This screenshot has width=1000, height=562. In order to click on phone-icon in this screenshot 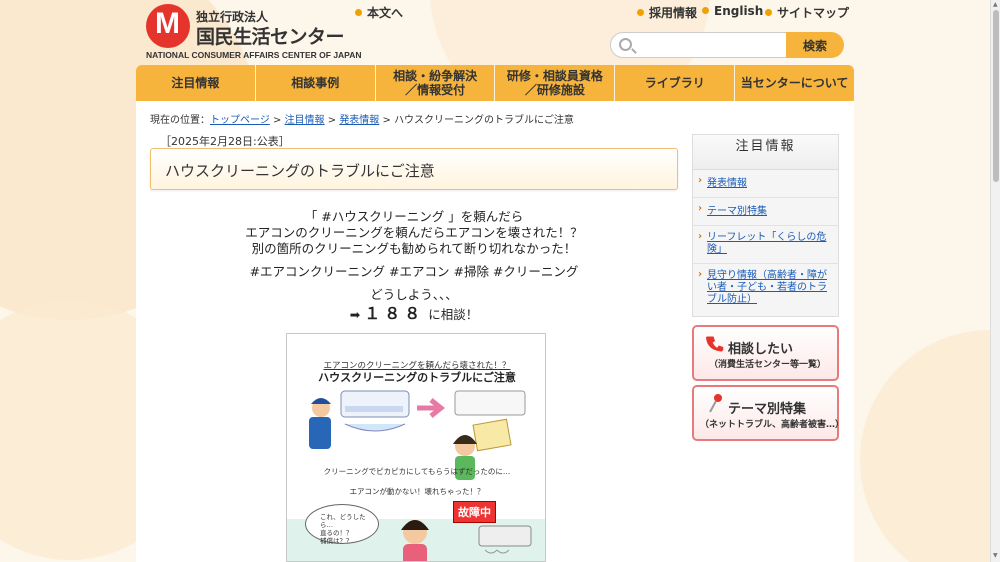, I will do `click(715, 344)`.